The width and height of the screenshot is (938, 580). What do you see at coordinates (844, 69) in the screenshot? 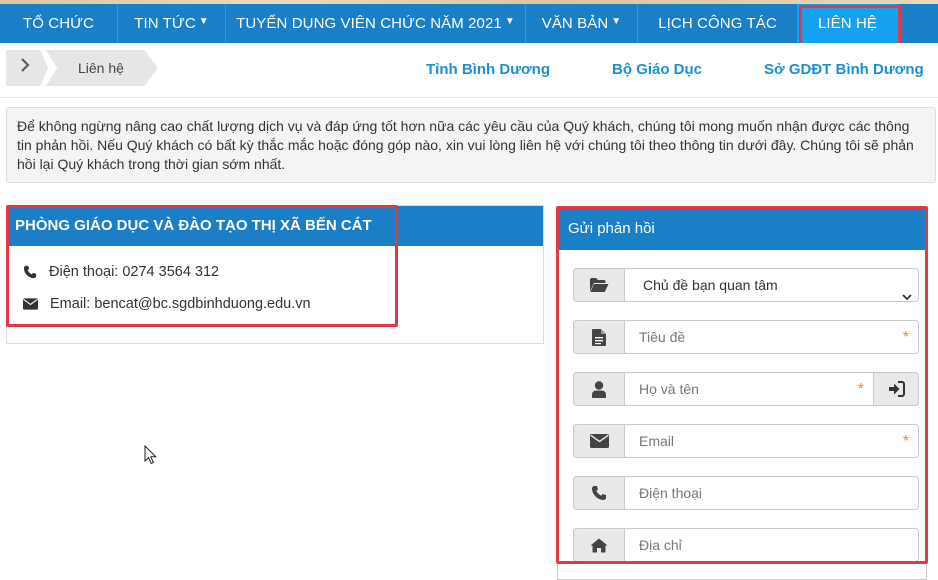
I see `link-so-gddt-binh-duong: Sở GDĐT Bình Dương` at bounding box center [844, 69].